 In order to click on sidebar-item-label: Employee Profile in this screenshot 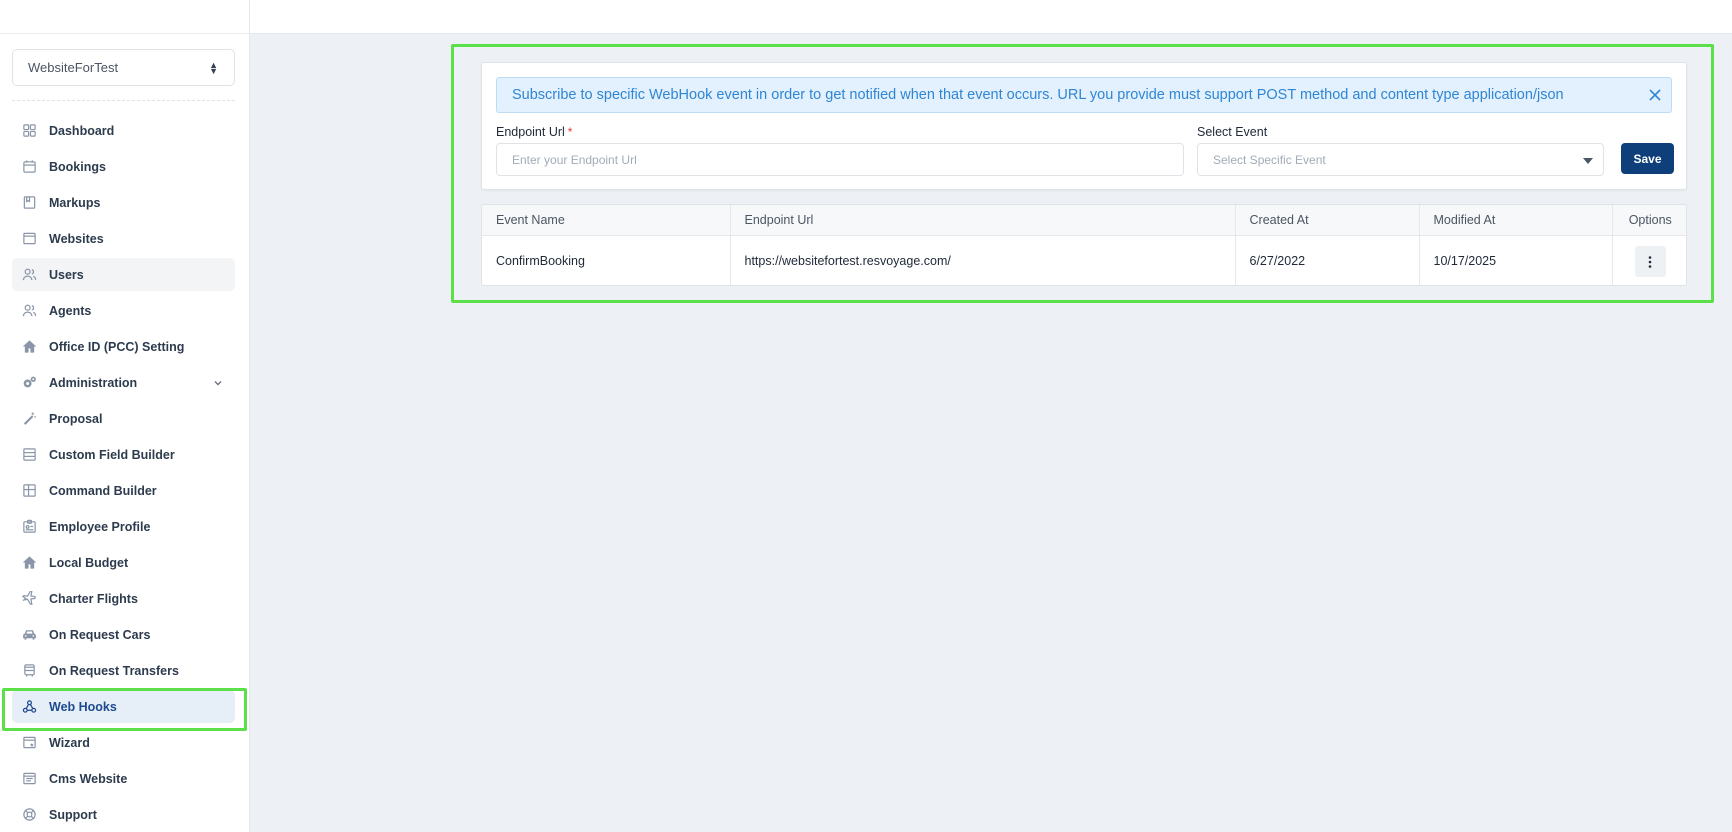, I will do `click(100, 526)`.